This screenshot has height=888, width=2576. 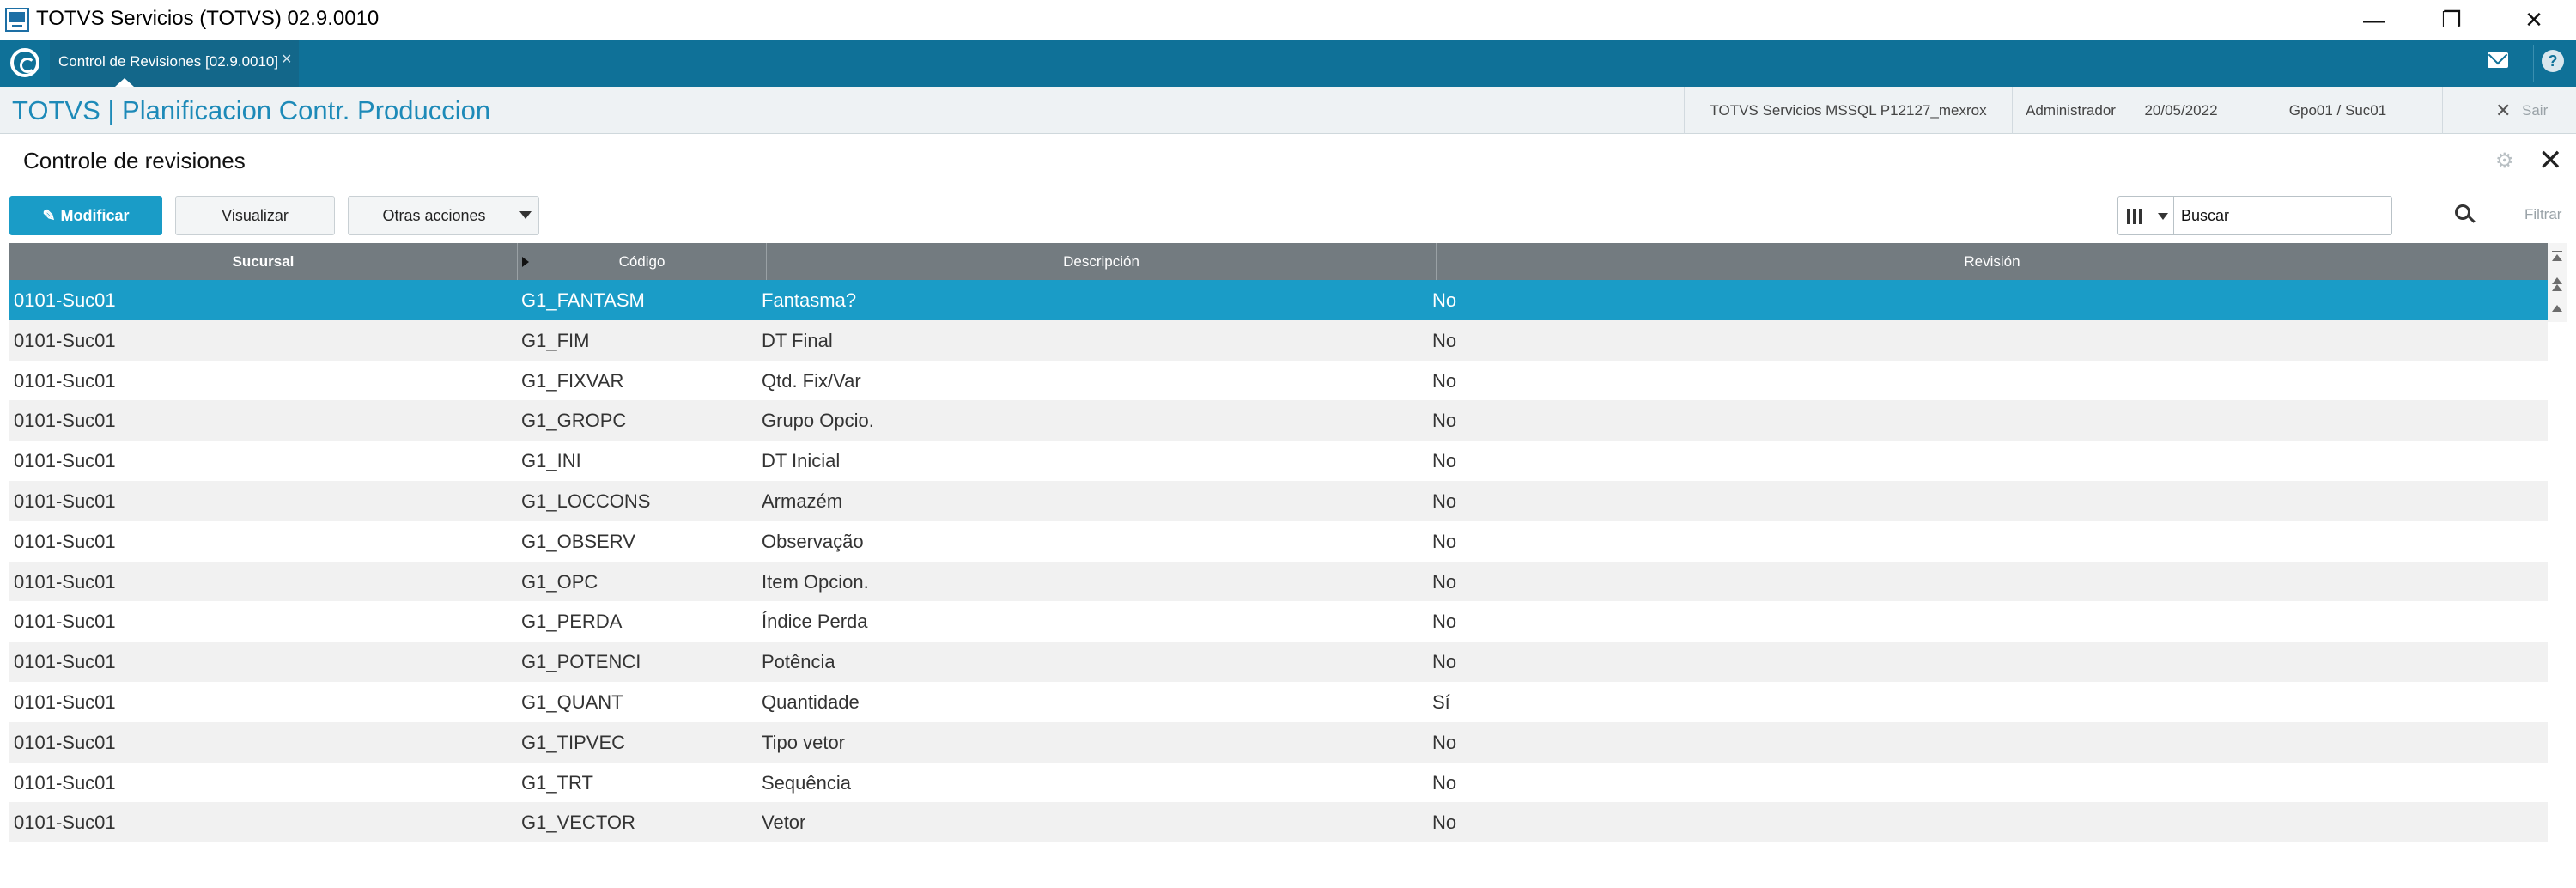 What do you see at coordinates (813, 541) in the screenshot?
I see `cell-descripcion: Observação` at bounding box center [813, 541].